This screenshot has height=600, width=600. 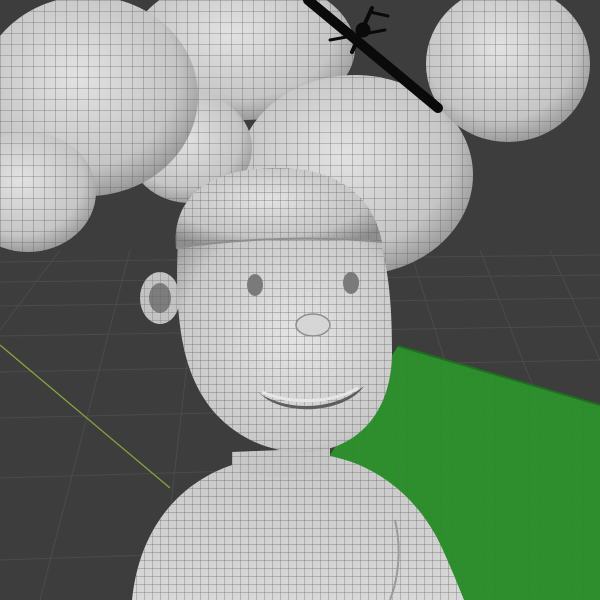 What do you see at coordinates (160, 298) in the screenshot?
I see `character-ear` at bounding box center [160, 298].